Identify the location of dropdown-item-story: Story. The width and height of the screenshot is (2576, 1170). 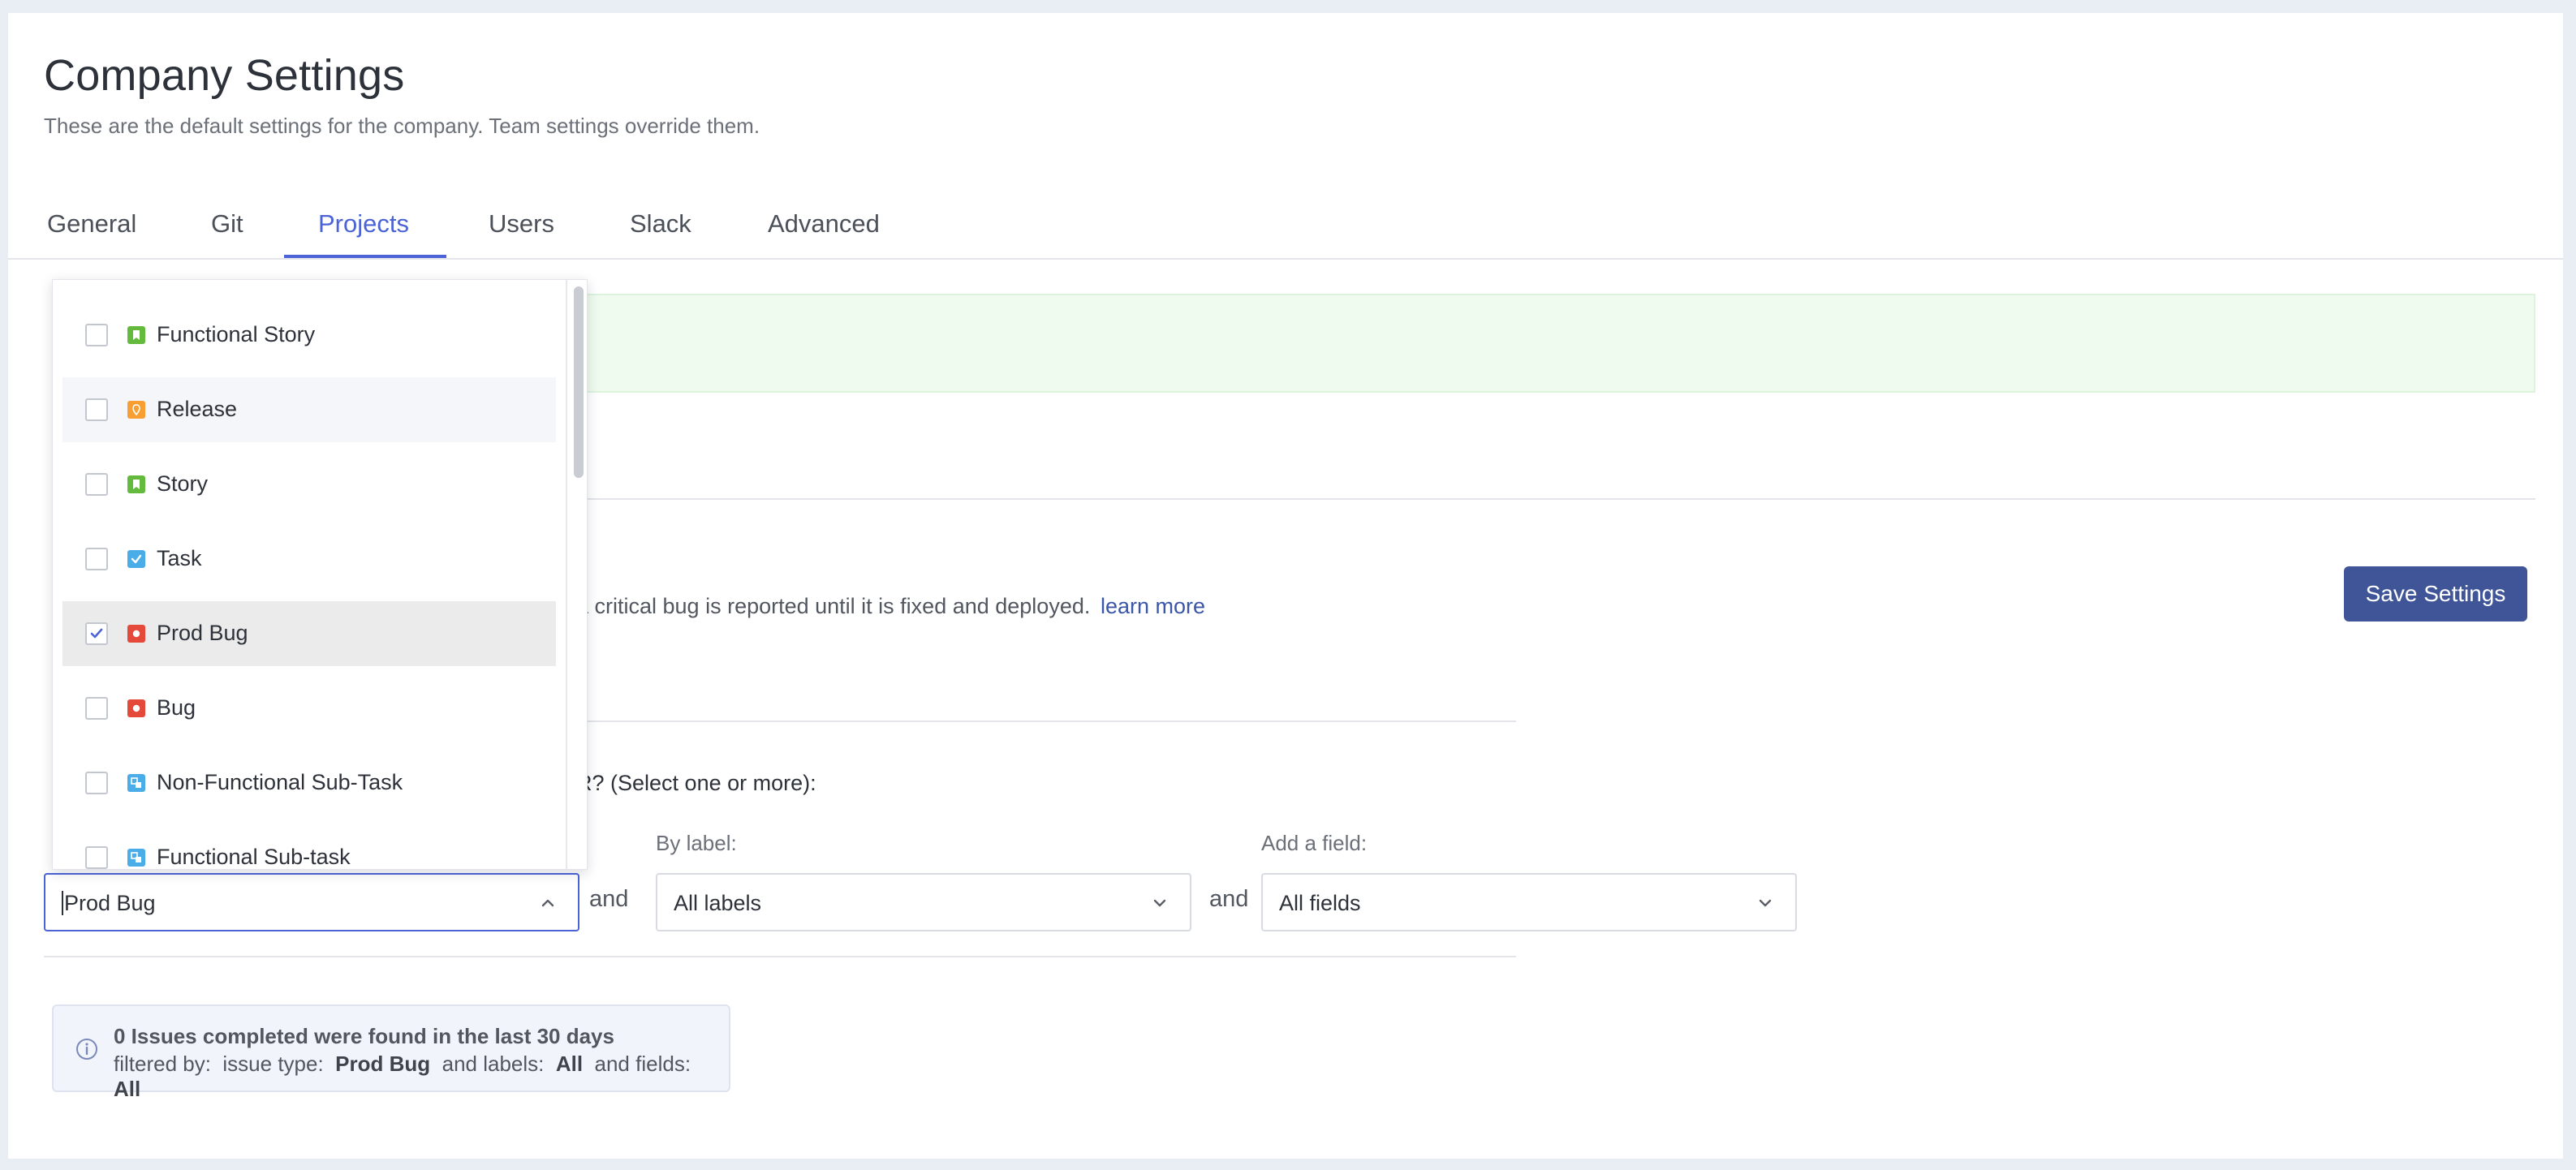
(309, 485).